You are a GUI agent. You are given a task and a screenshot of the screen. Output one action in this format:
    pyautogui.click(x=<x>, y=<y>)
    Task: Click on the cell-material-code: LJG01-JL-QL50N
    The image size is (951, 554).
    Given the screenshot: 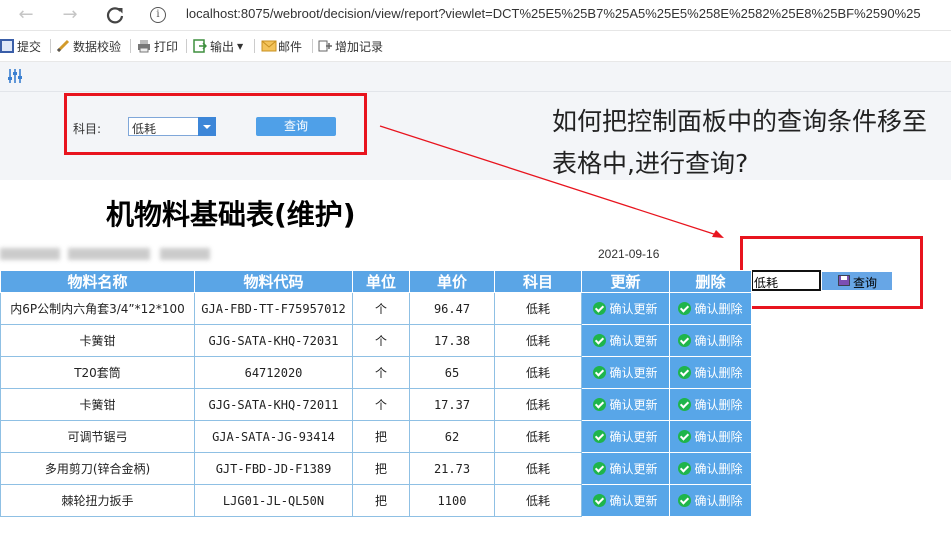 What is the action you would take?
    pyautogui.click(x=273, y=500)
    